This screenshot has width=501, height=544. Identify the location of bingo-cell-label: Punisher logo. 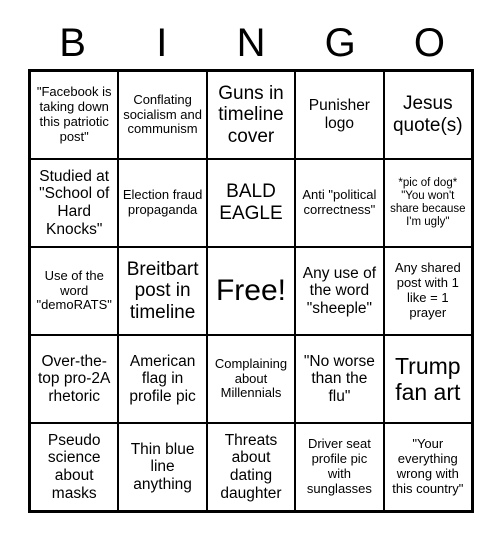
(339, 114).